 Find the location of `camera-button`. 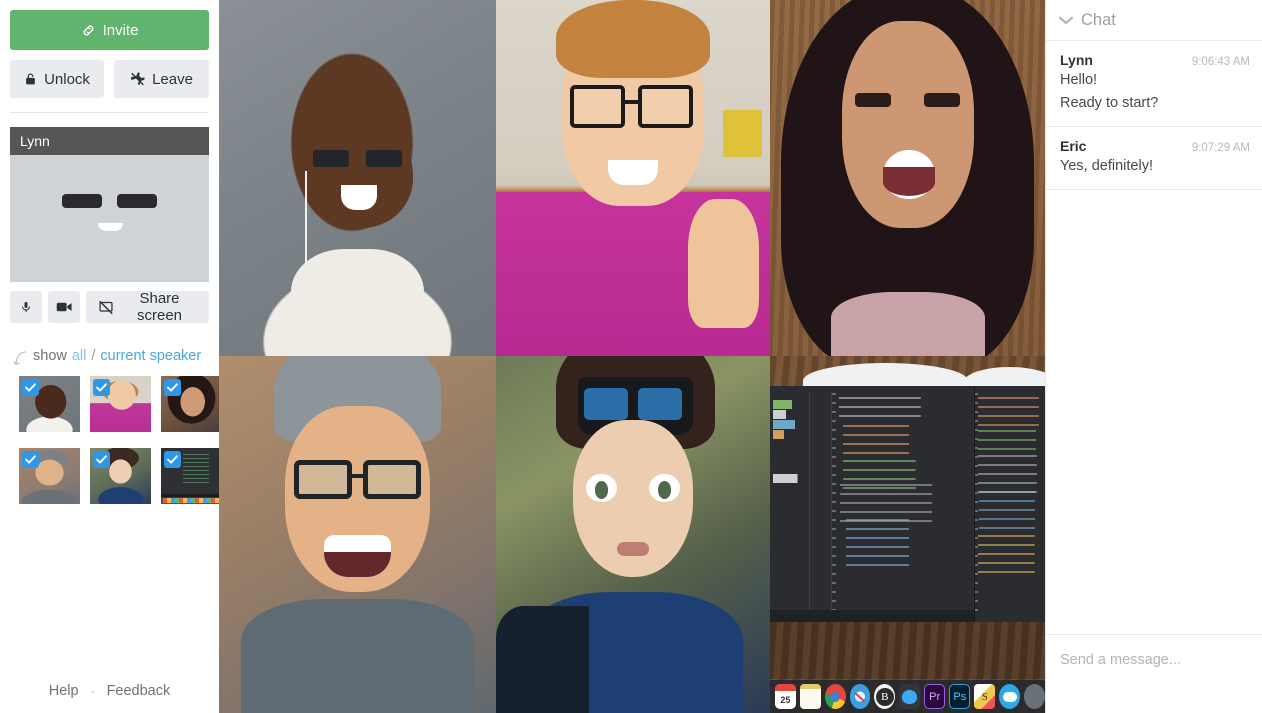

camera-button is located at coordinates (64, 307).